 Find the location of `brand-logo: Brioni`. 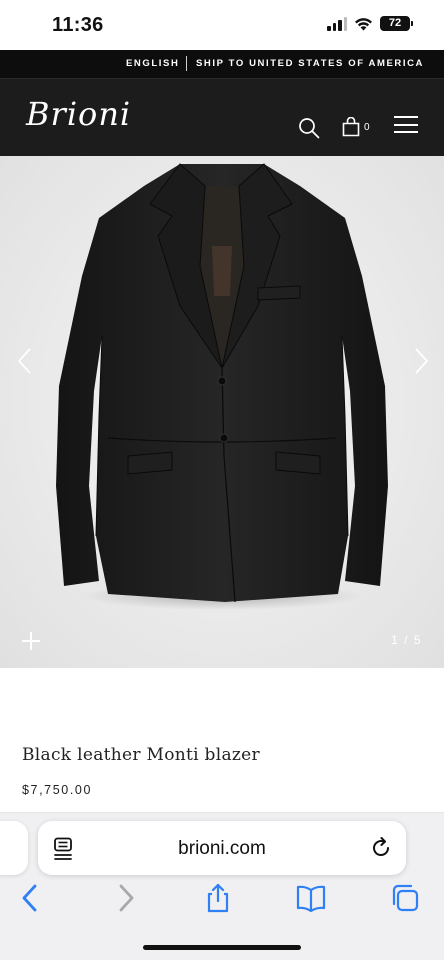

brand-logo: Brioni is located at coordinates (78, 114).